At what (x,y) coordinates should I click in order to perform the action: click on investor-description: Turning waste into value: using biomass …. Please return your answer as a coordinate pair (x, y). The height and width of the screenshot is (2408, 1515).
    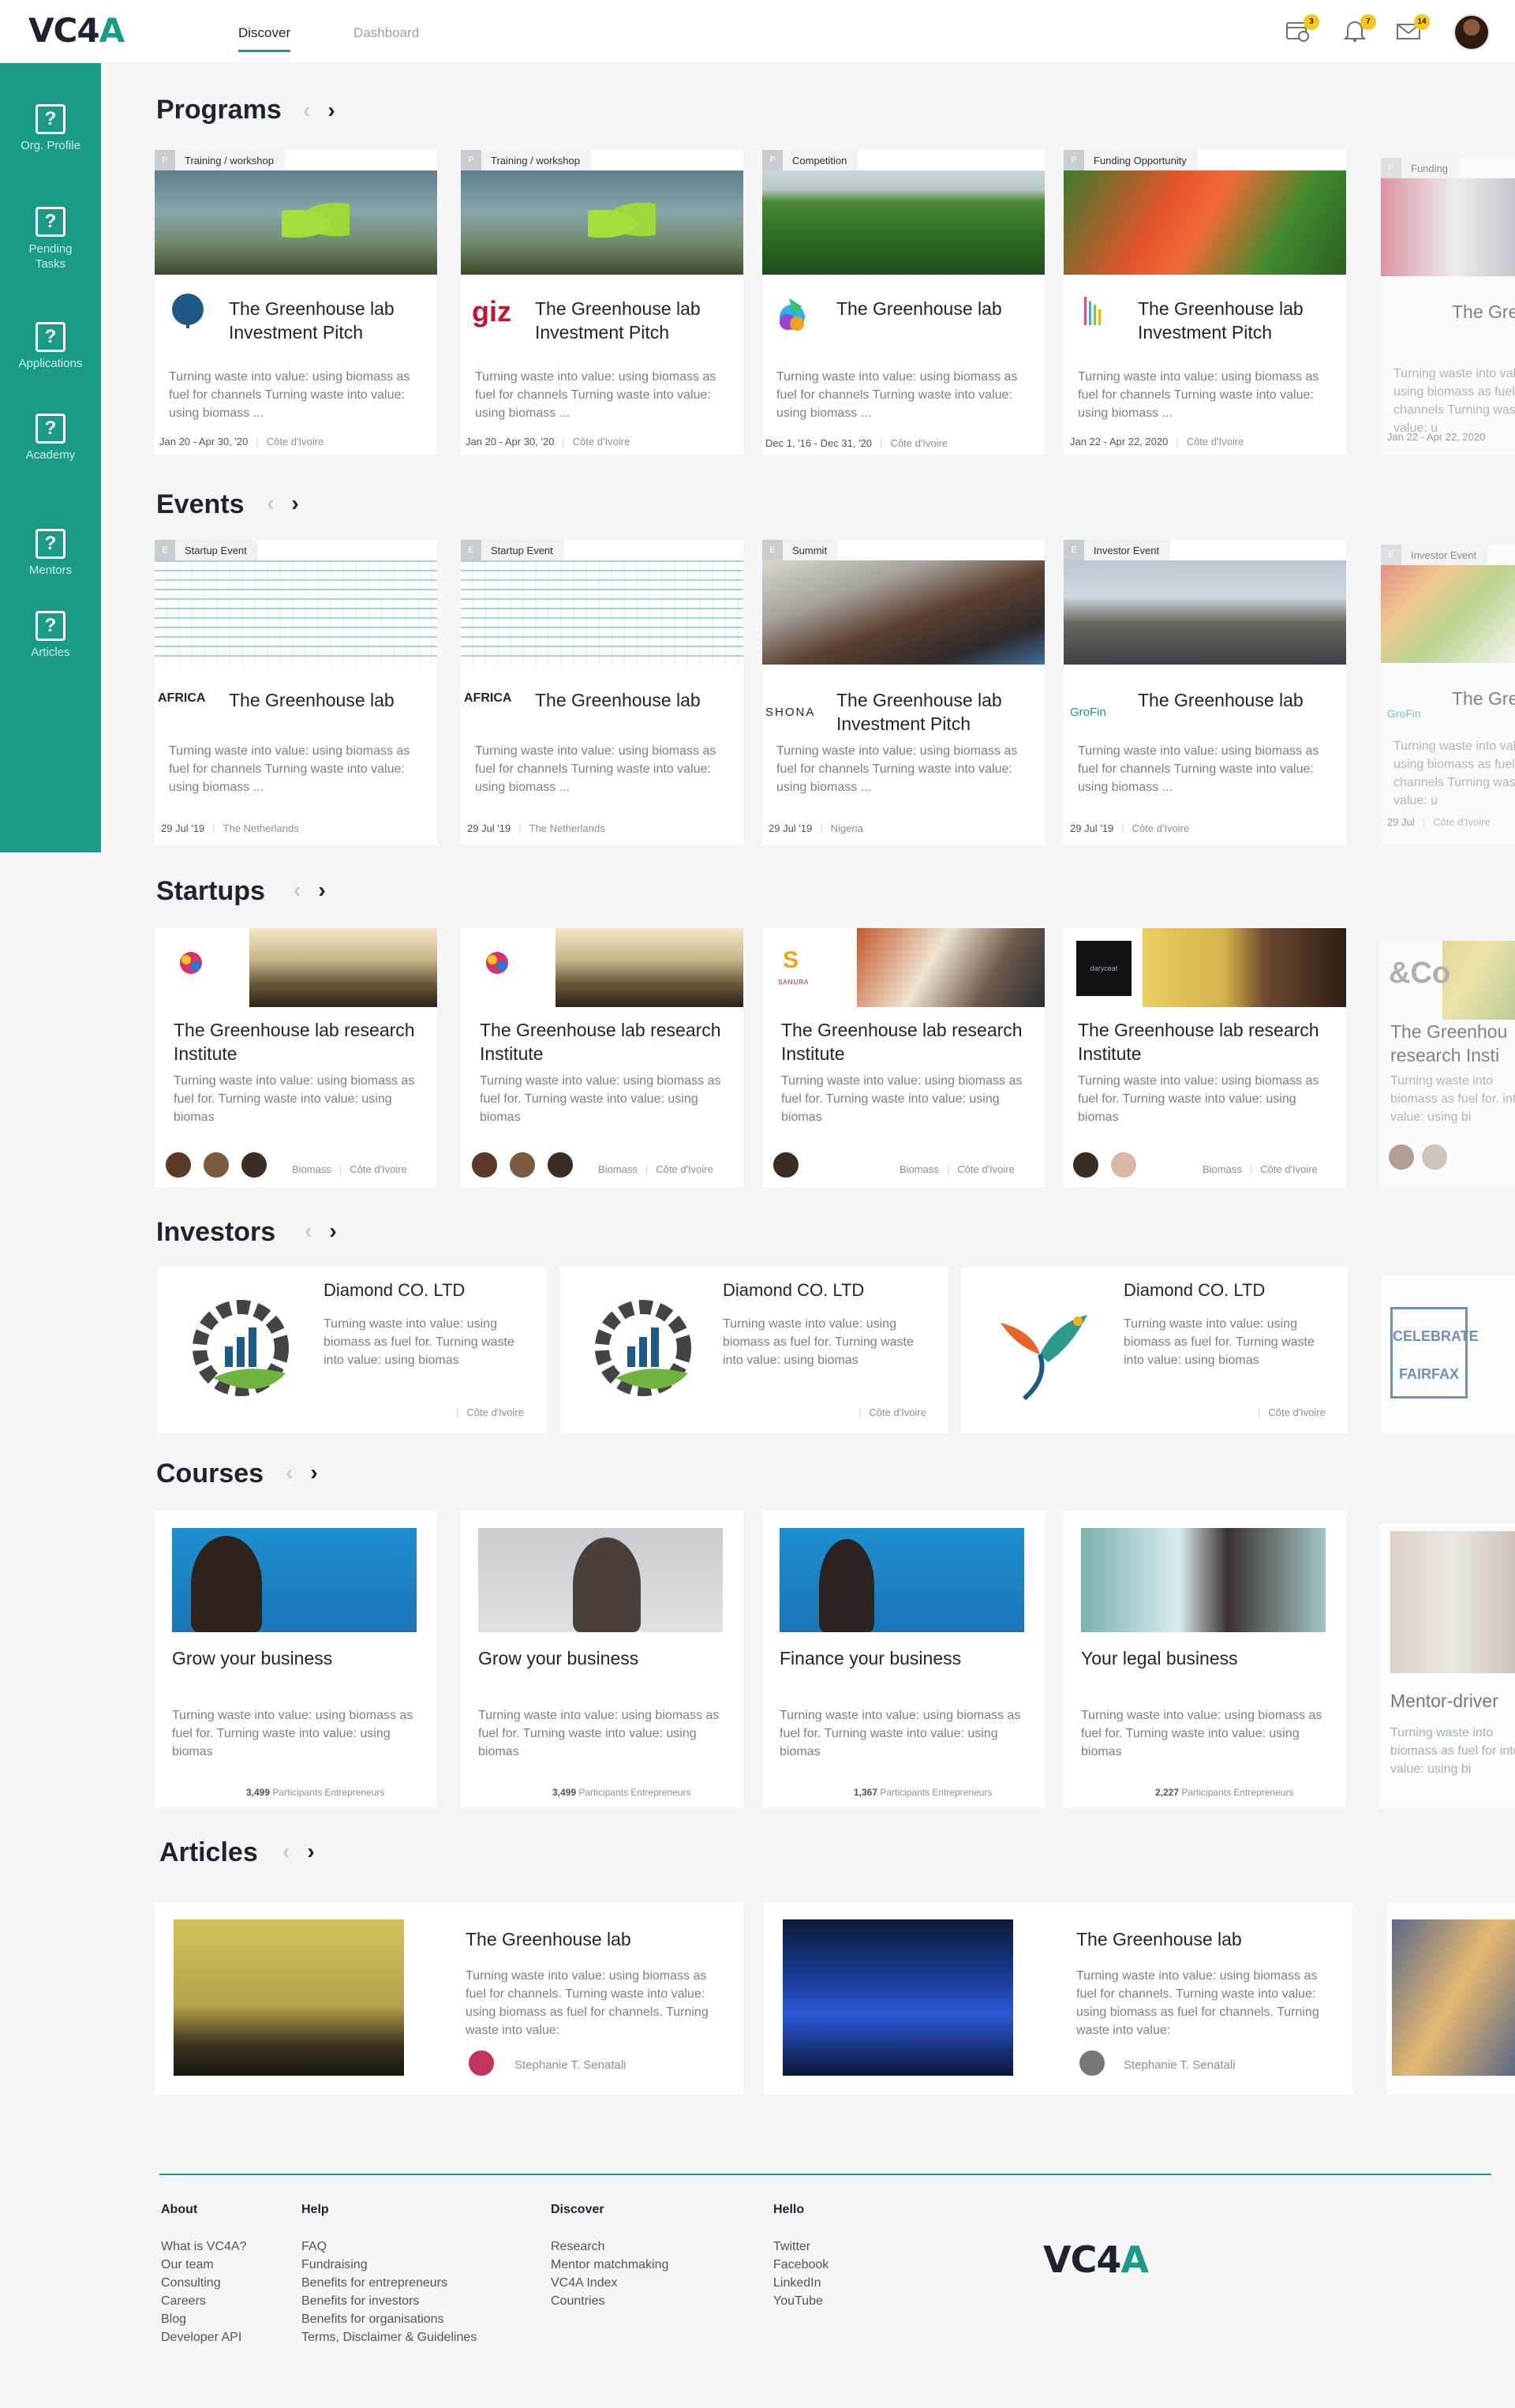
    Looking at the image, I should click on (1219, 1342).